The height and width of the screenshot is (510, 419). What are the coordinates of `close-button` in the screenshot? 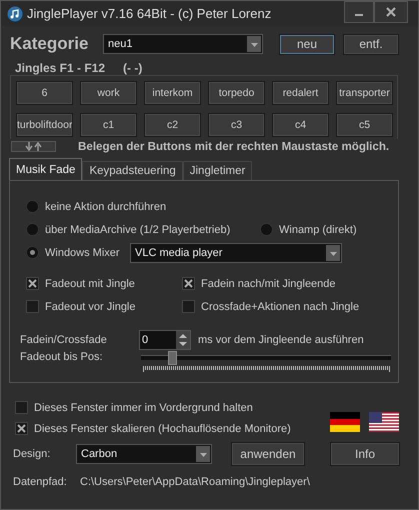 It's located at (391, 12).